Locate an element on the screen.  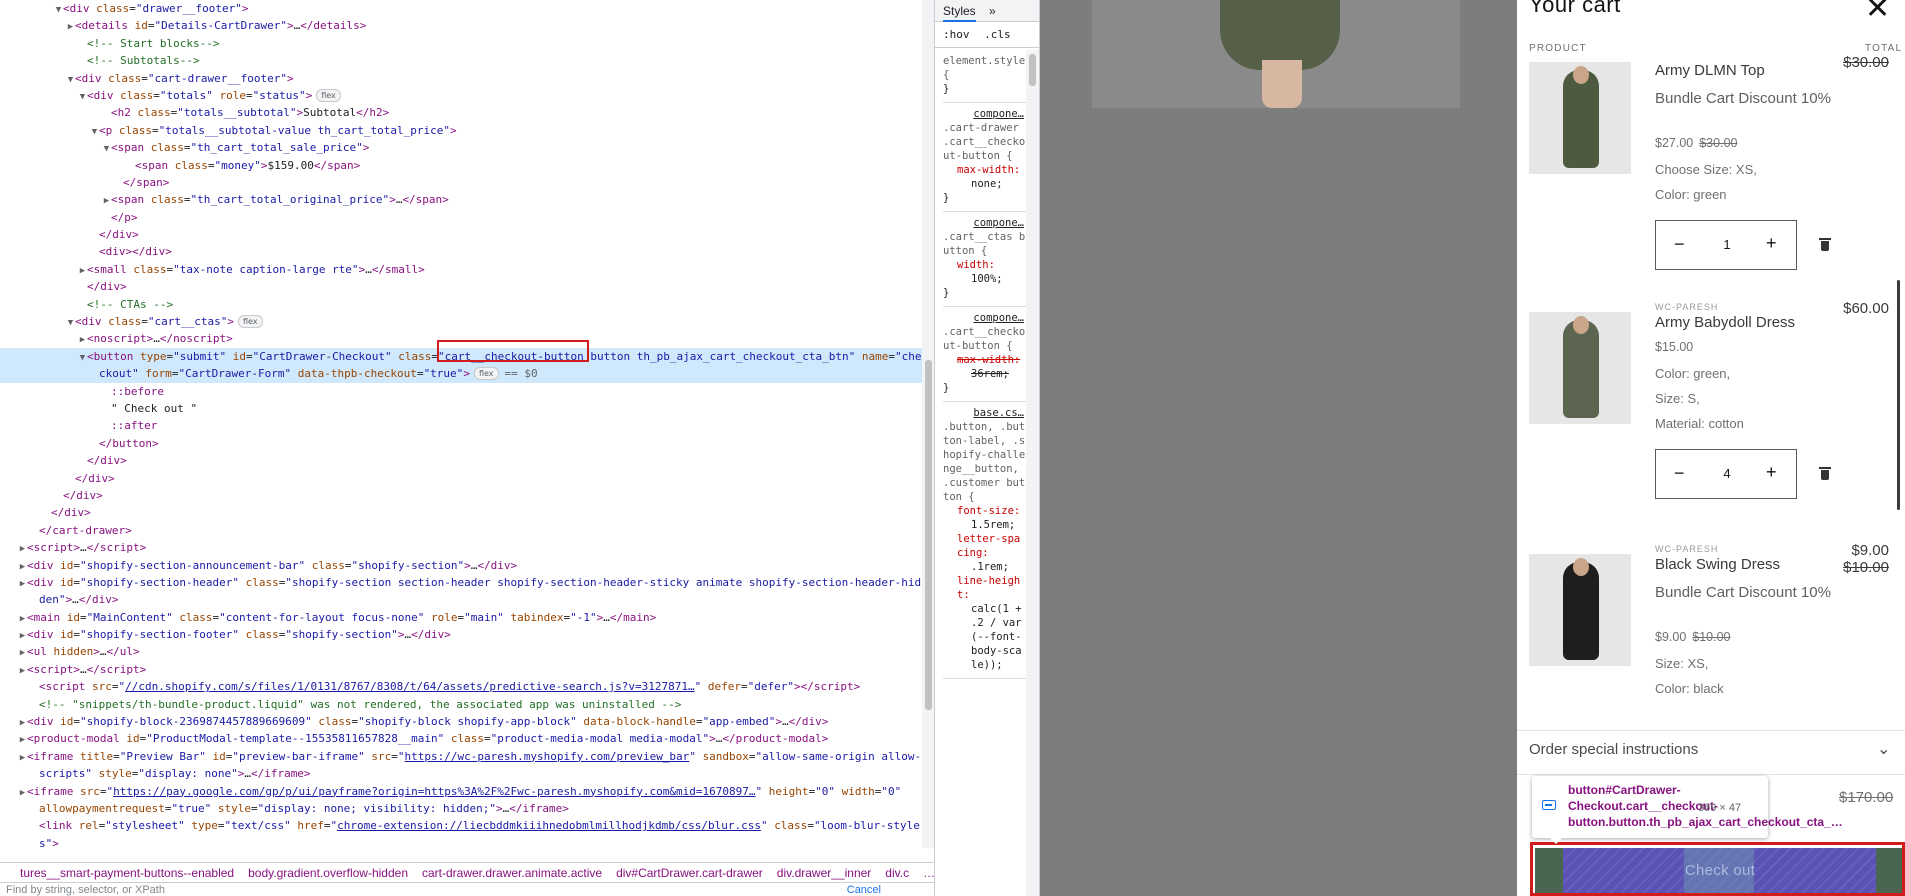
dom-node-line: </span> is located at coordinates (461, 182).